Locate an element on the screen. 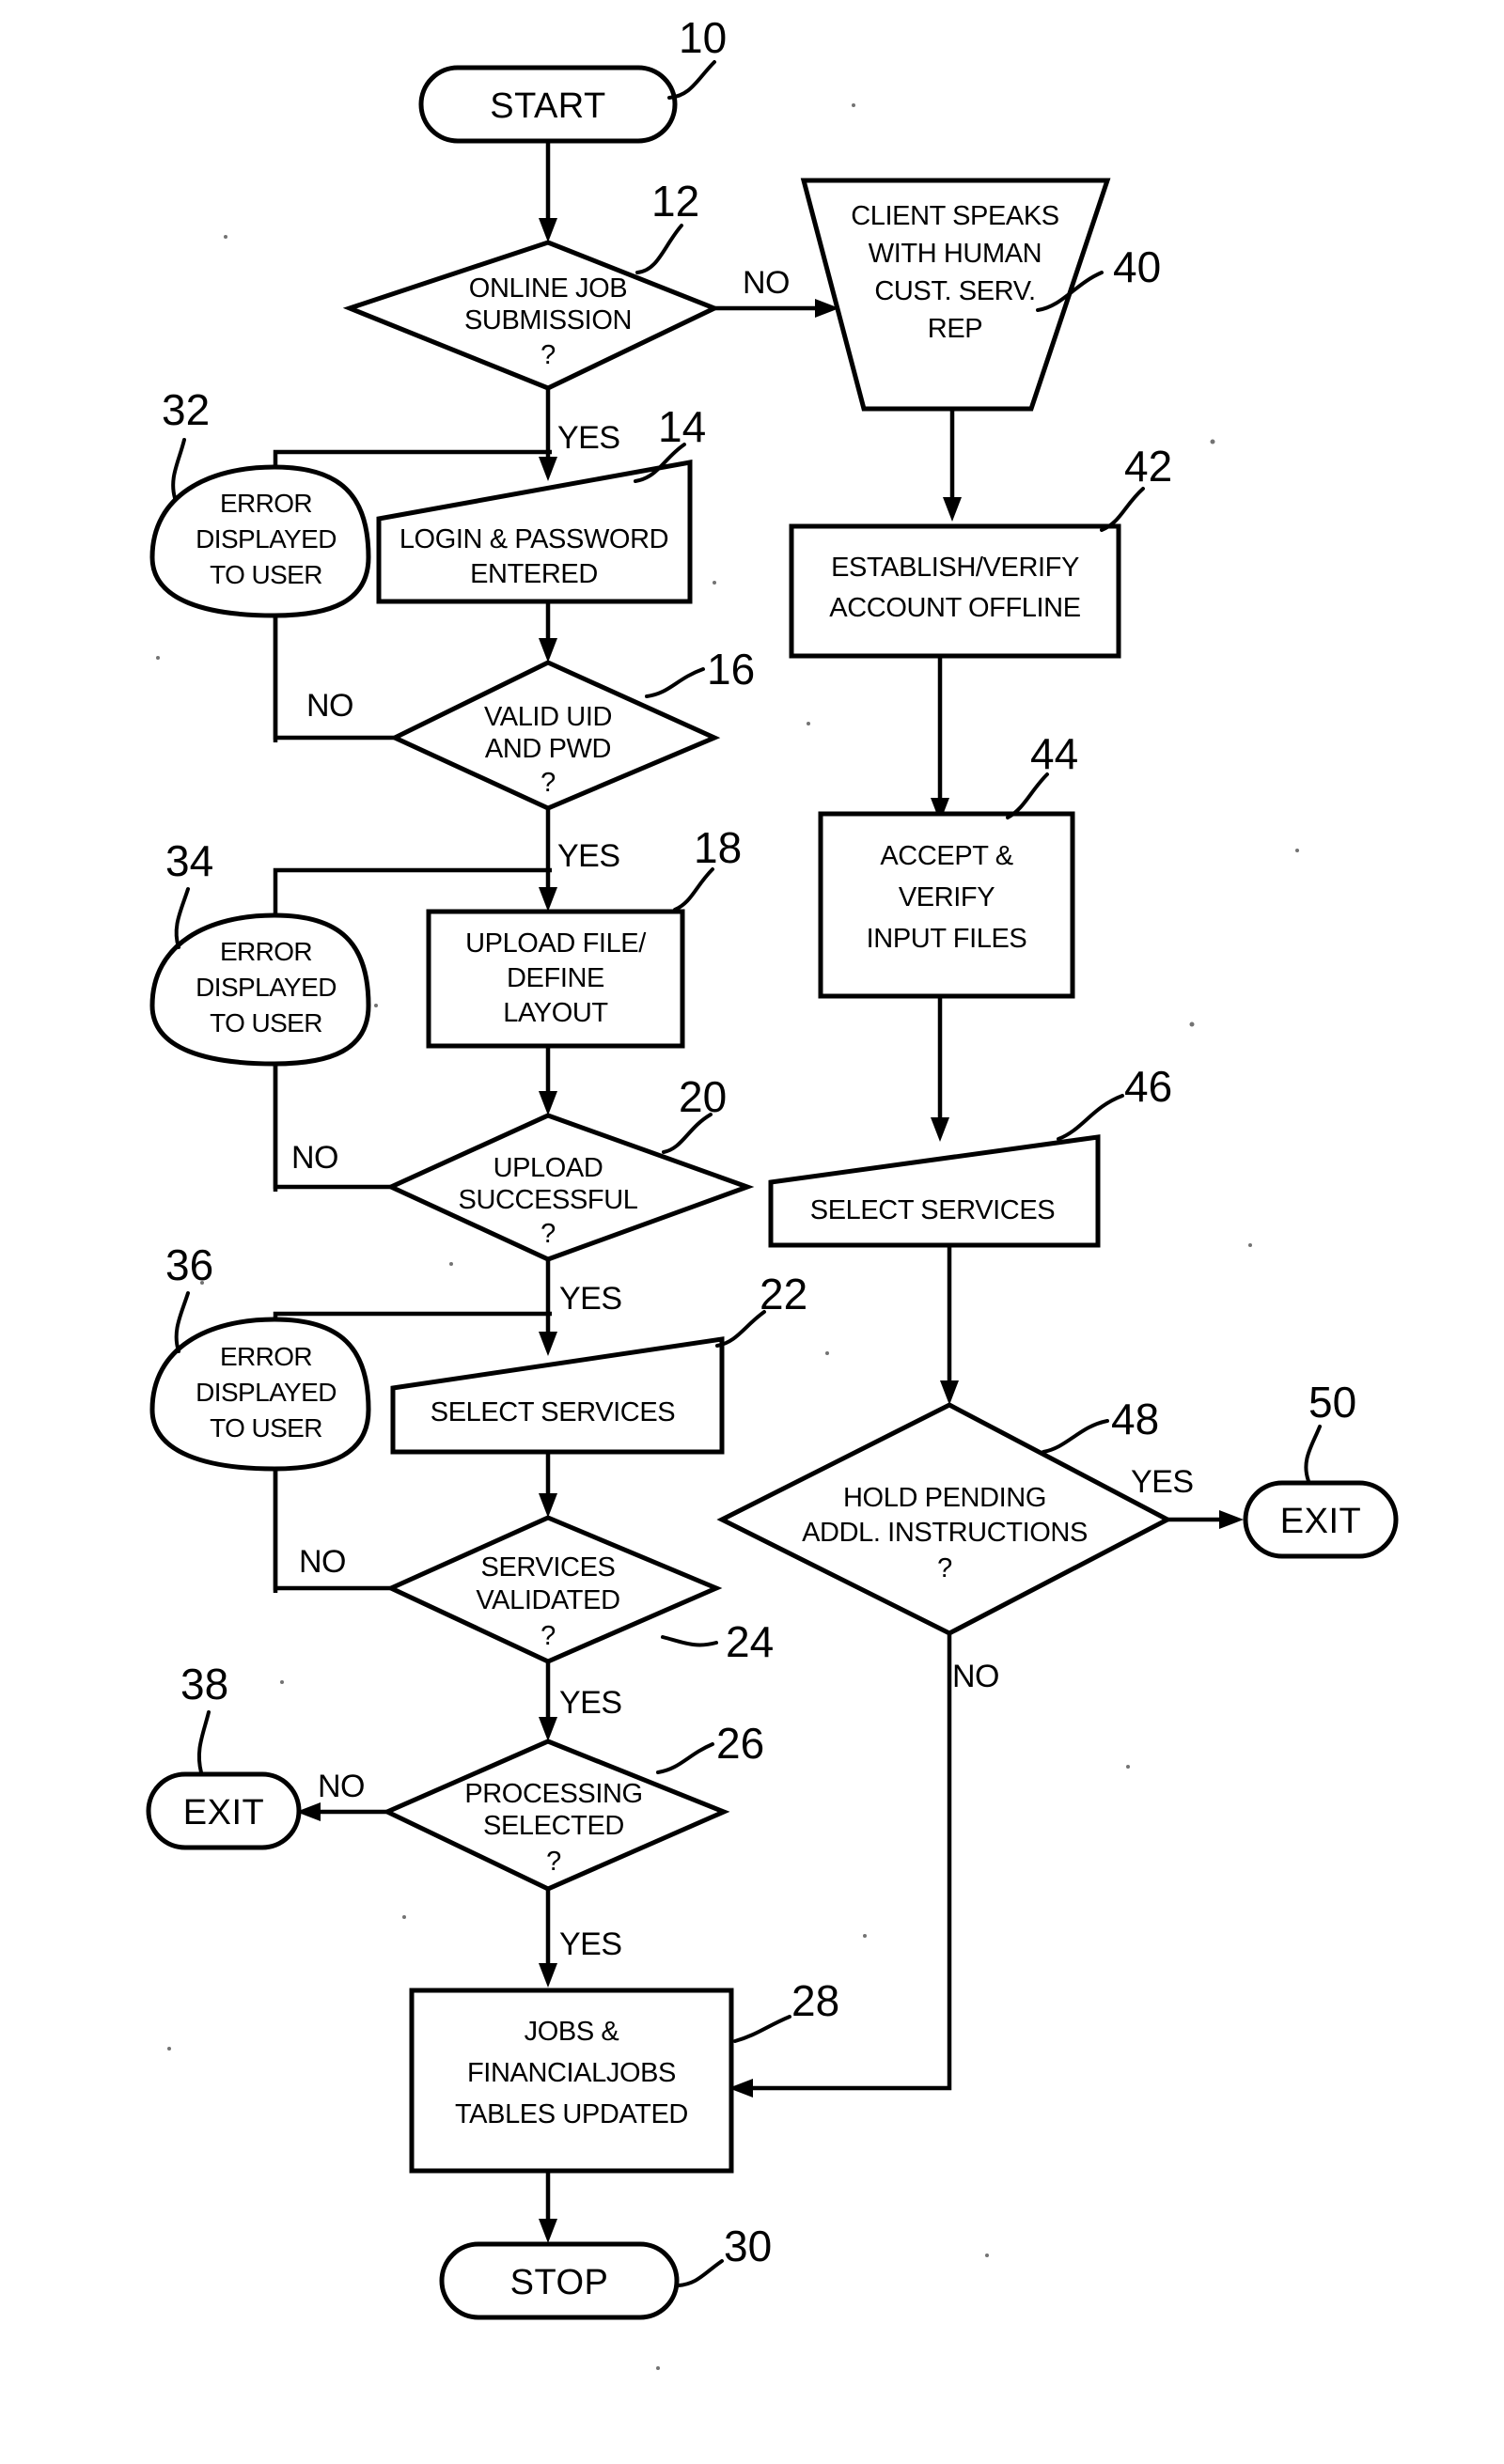 This screenshot has height=2464, width=1504. edge-online-job-no is located at coordinates (776, 308).